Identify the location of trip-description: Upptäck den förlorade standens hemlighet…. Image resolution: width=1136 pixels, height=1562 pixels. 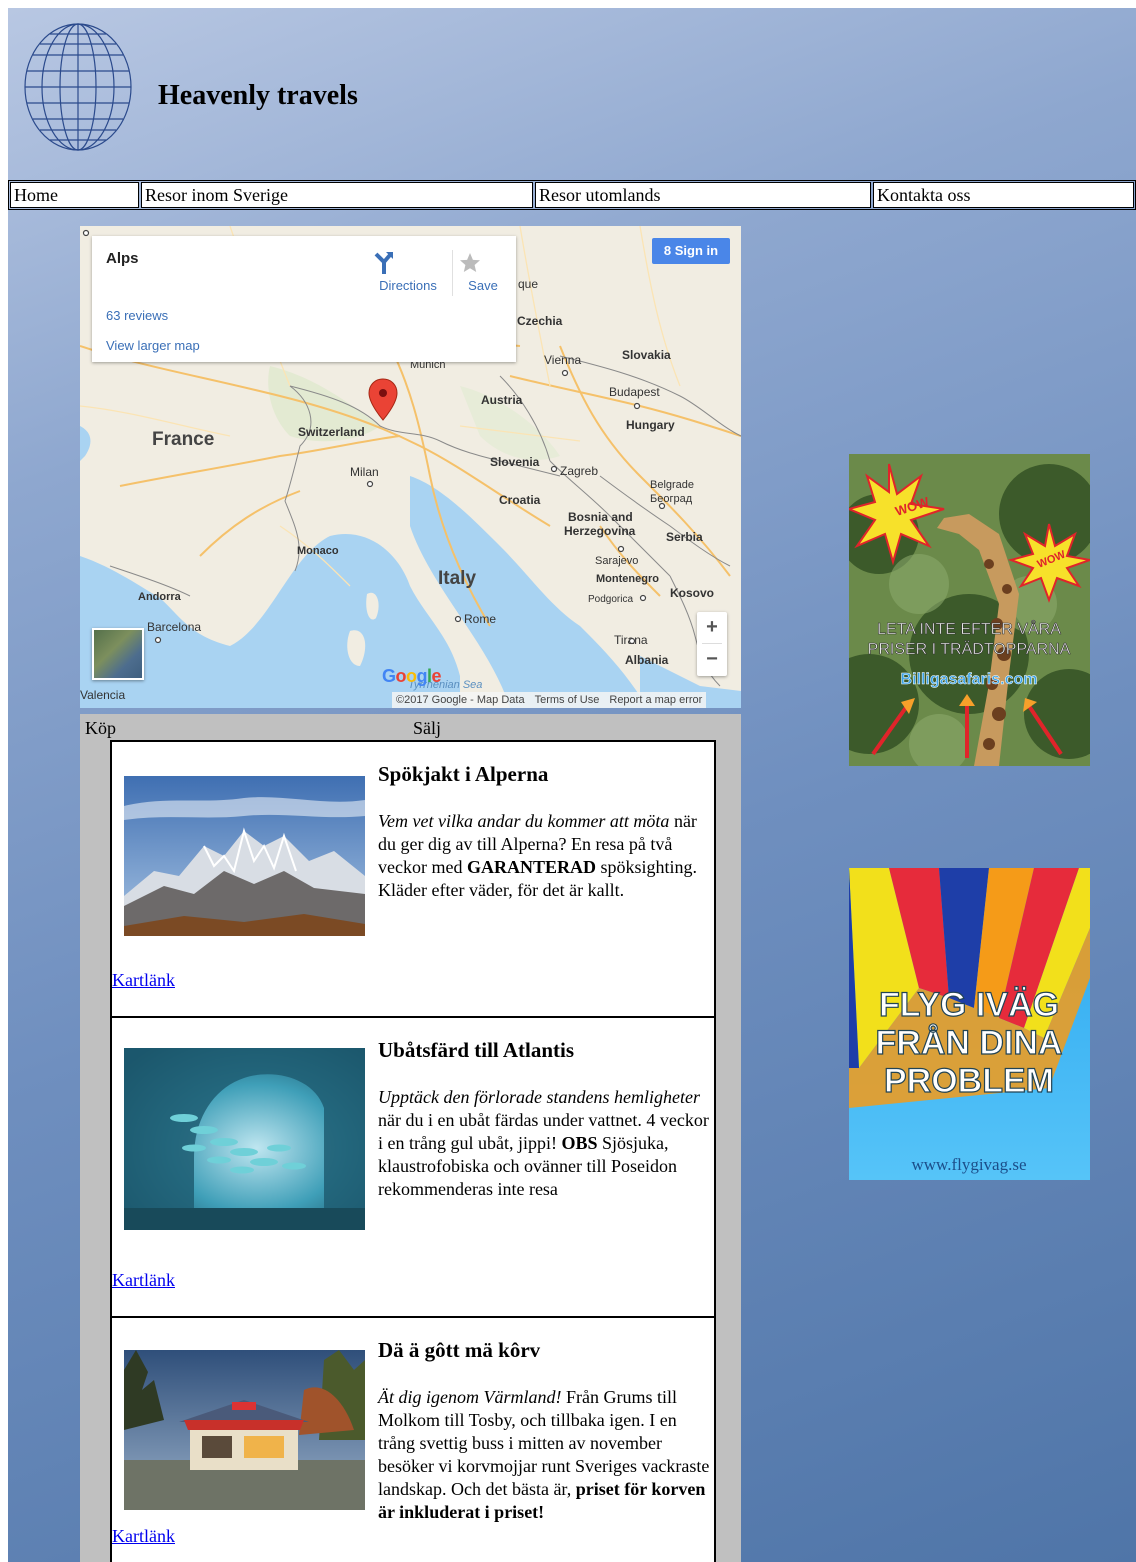
(546, 1143).